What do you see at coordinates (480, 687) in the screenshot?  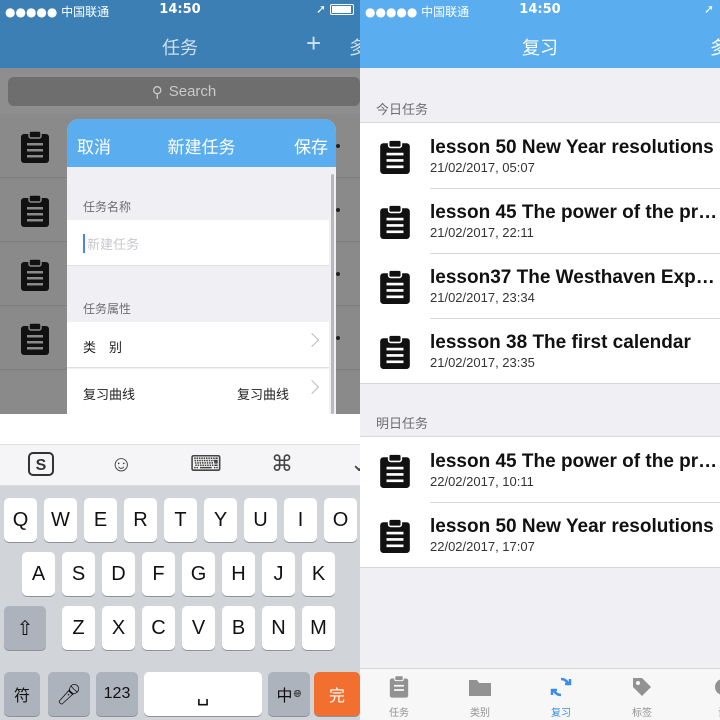 I see `folder-icon` at bounding box center [480, 687].